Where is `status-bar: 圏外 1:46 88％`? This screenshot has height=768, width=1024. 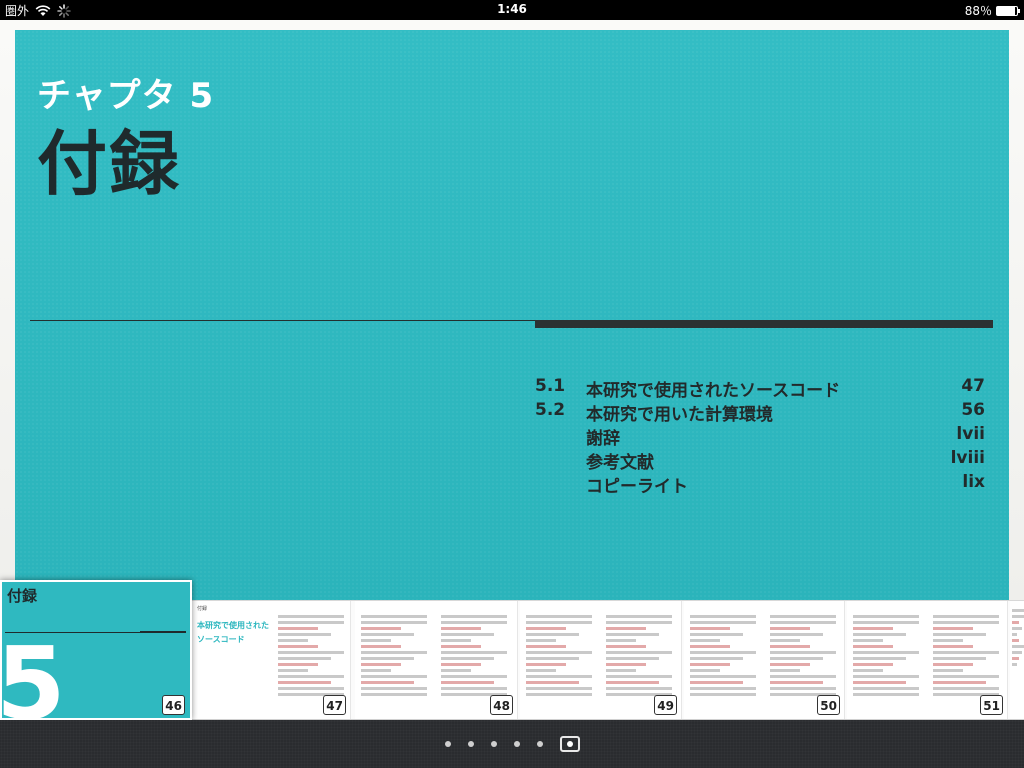
status-bar: 圏外 1:46 88％ is located at coordinates (512, 10).